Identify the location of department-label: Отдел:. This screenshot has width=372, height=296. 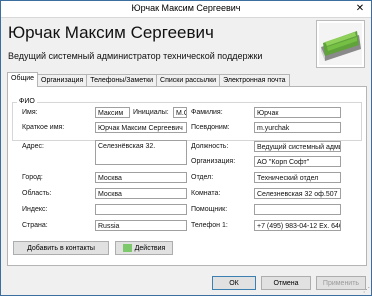
(202, 177).